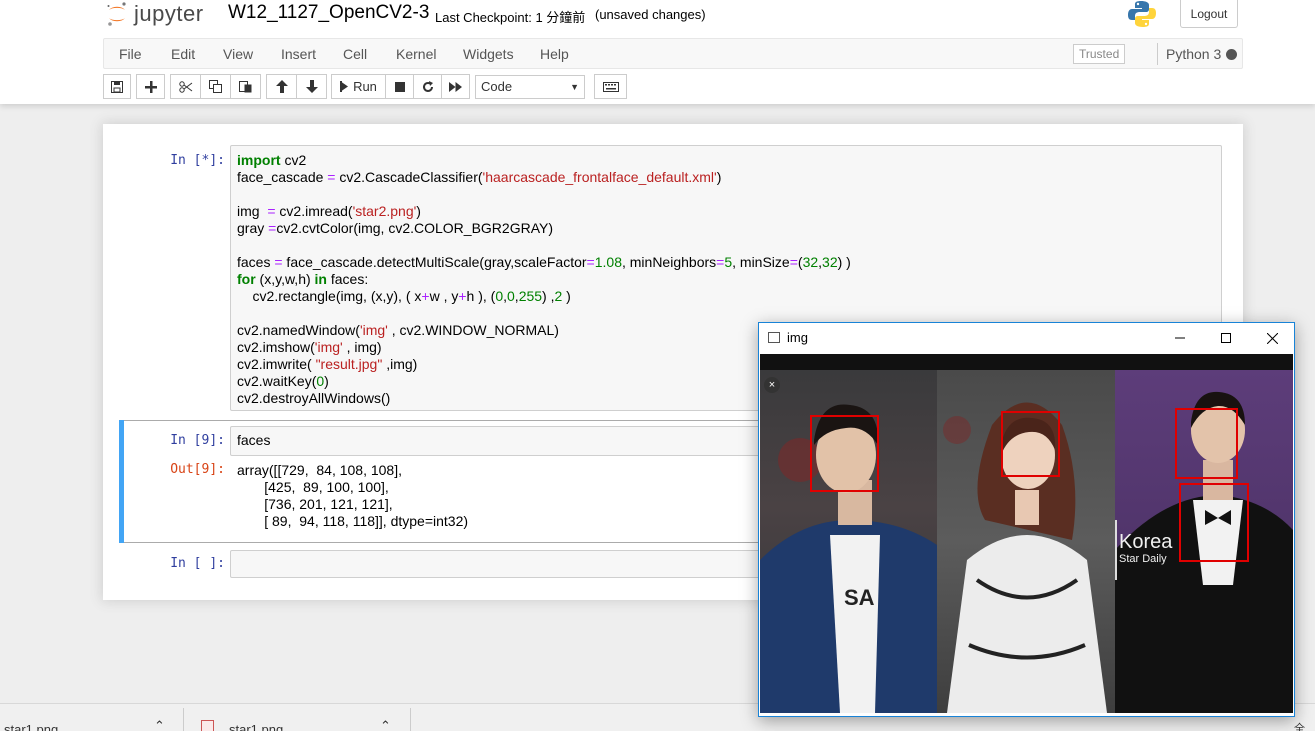  Describe the element at coordinates (1157, 54) in the screenshot. I see `kernel-separator` at that location.